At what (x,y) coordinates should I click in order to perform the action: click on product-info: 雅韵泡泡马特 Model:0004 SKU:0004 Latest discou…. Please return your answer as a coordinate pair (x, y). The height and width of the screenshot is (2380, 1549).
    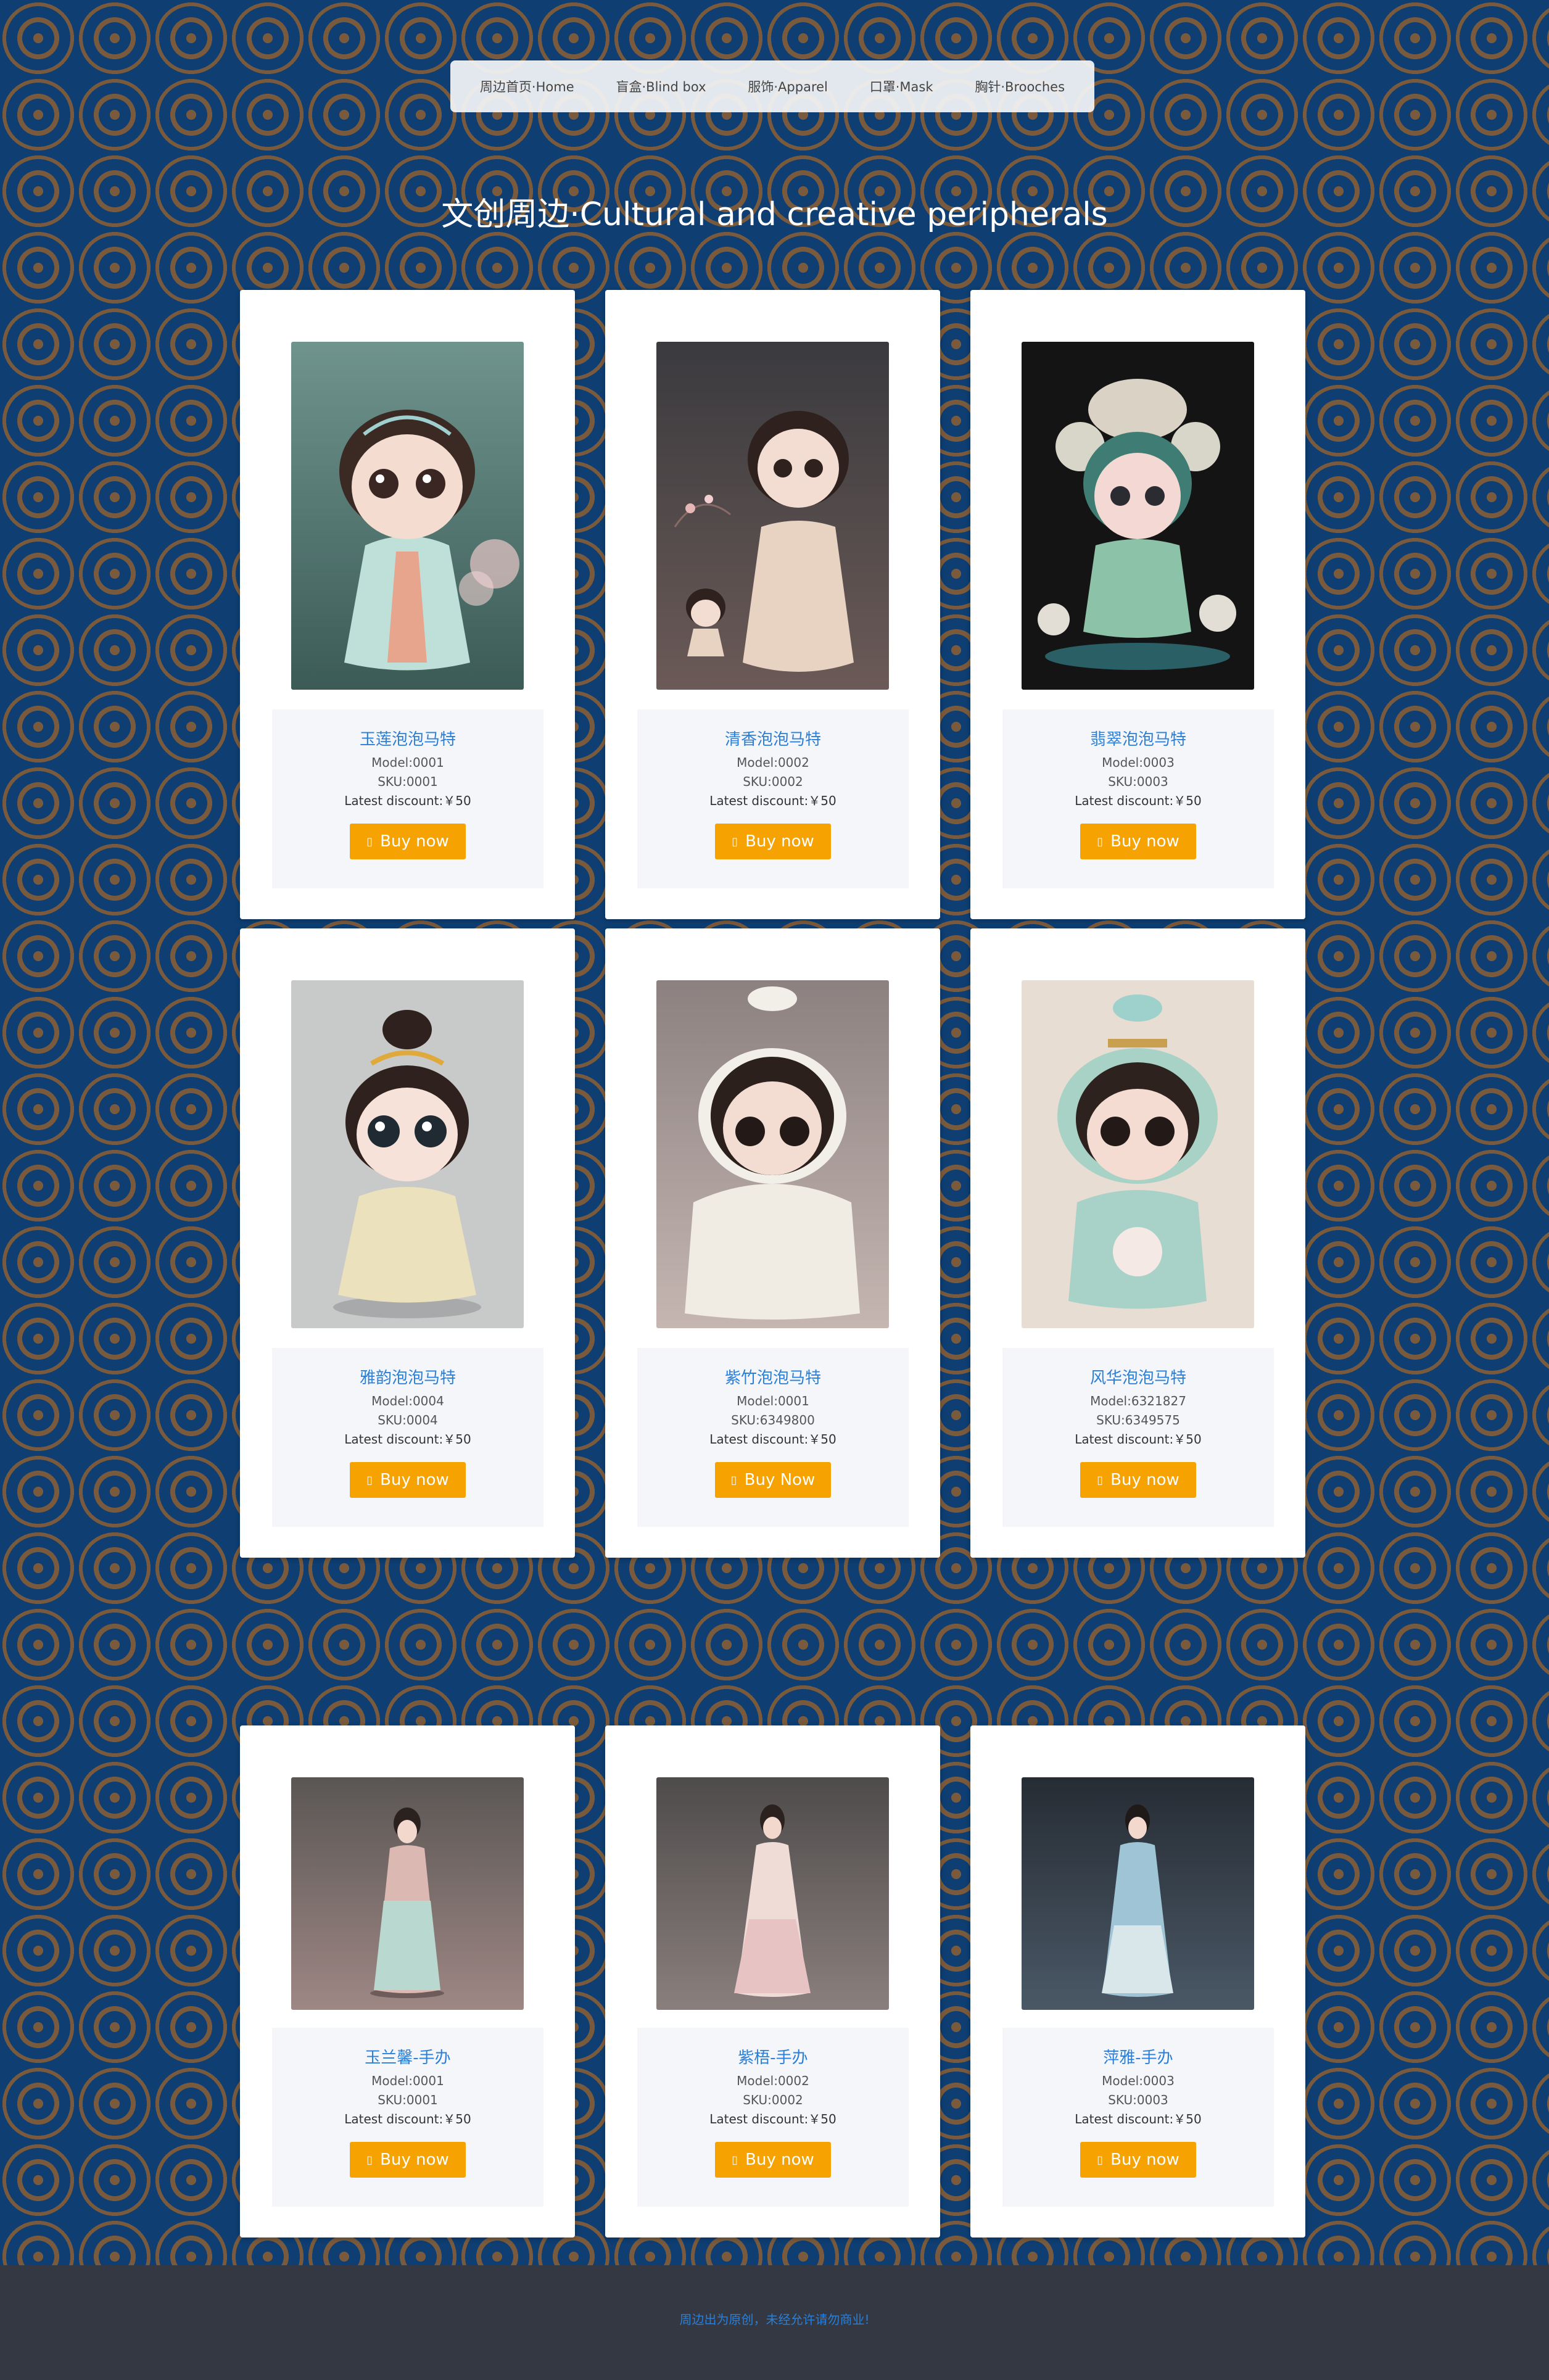
    Looking at the image, I should click on (407, 1437).